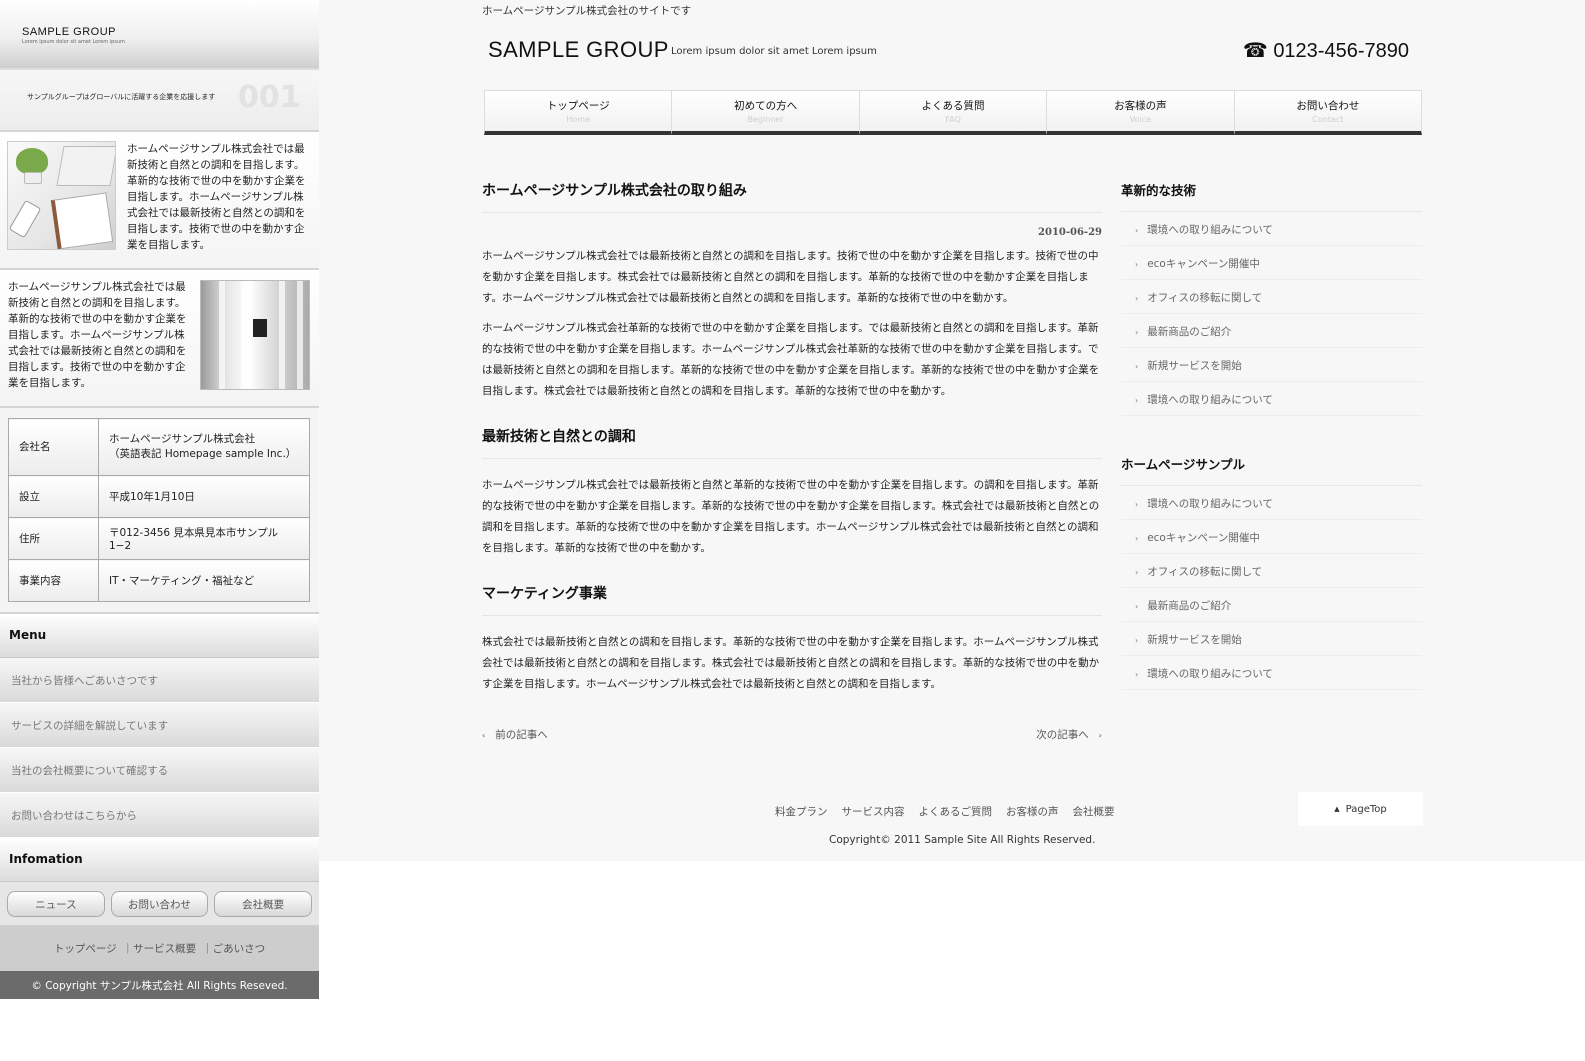  Describe the element at coordinates (766, 113) in the screenshot. I see `nav-item-beginner: 初めての方へ Beginner` at that location.